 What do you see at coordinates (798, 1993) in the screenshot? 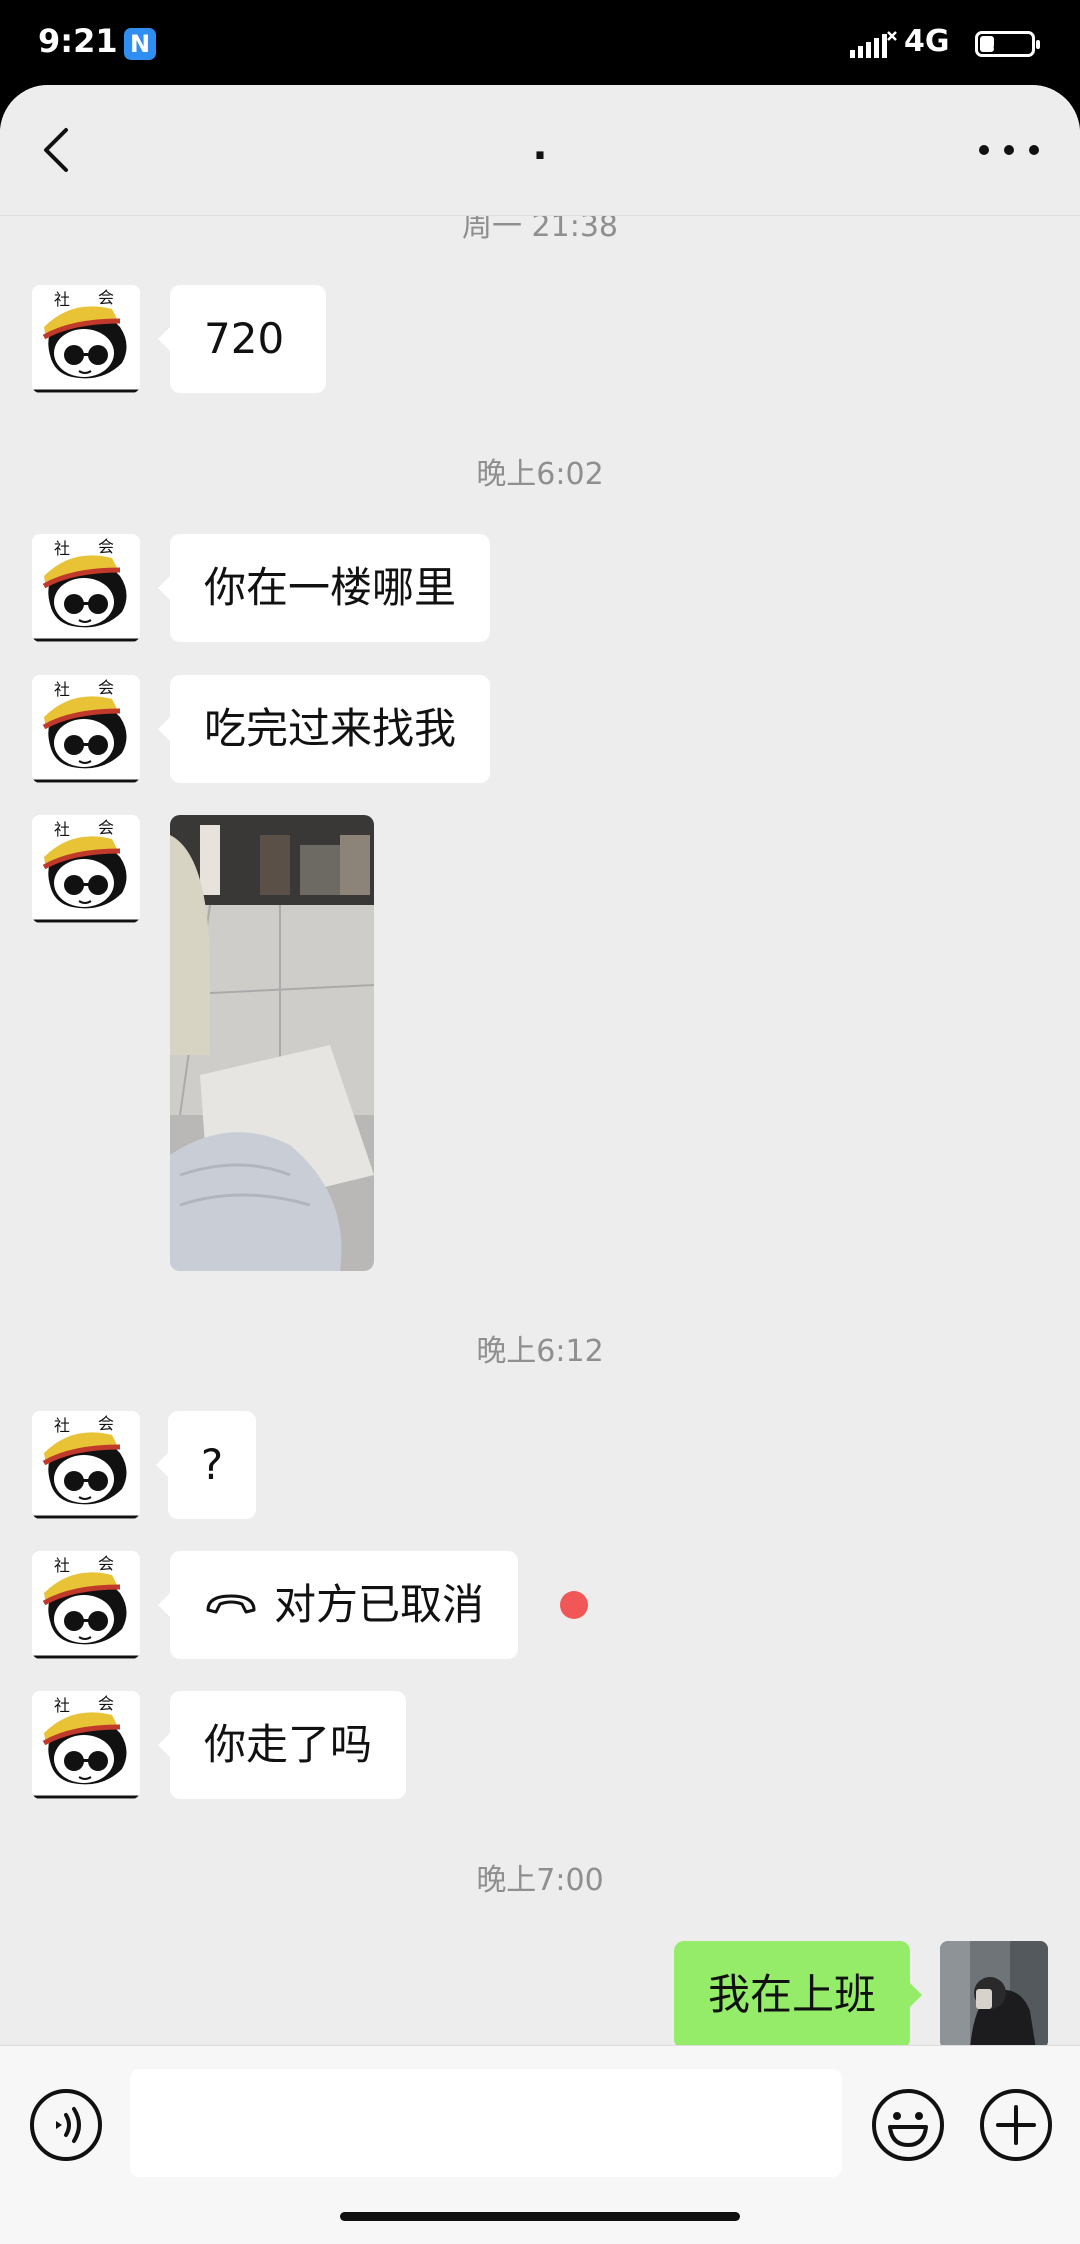
I see `outgoing-message-bubble: 我在上班` at bounding box center [798, 1993].